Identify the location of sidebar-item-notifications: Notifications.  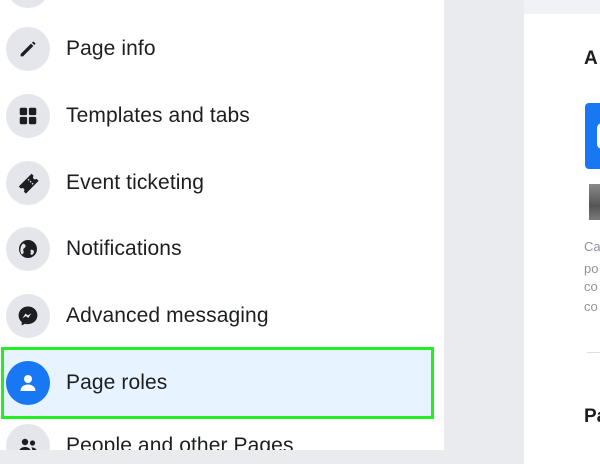
(216, 249).